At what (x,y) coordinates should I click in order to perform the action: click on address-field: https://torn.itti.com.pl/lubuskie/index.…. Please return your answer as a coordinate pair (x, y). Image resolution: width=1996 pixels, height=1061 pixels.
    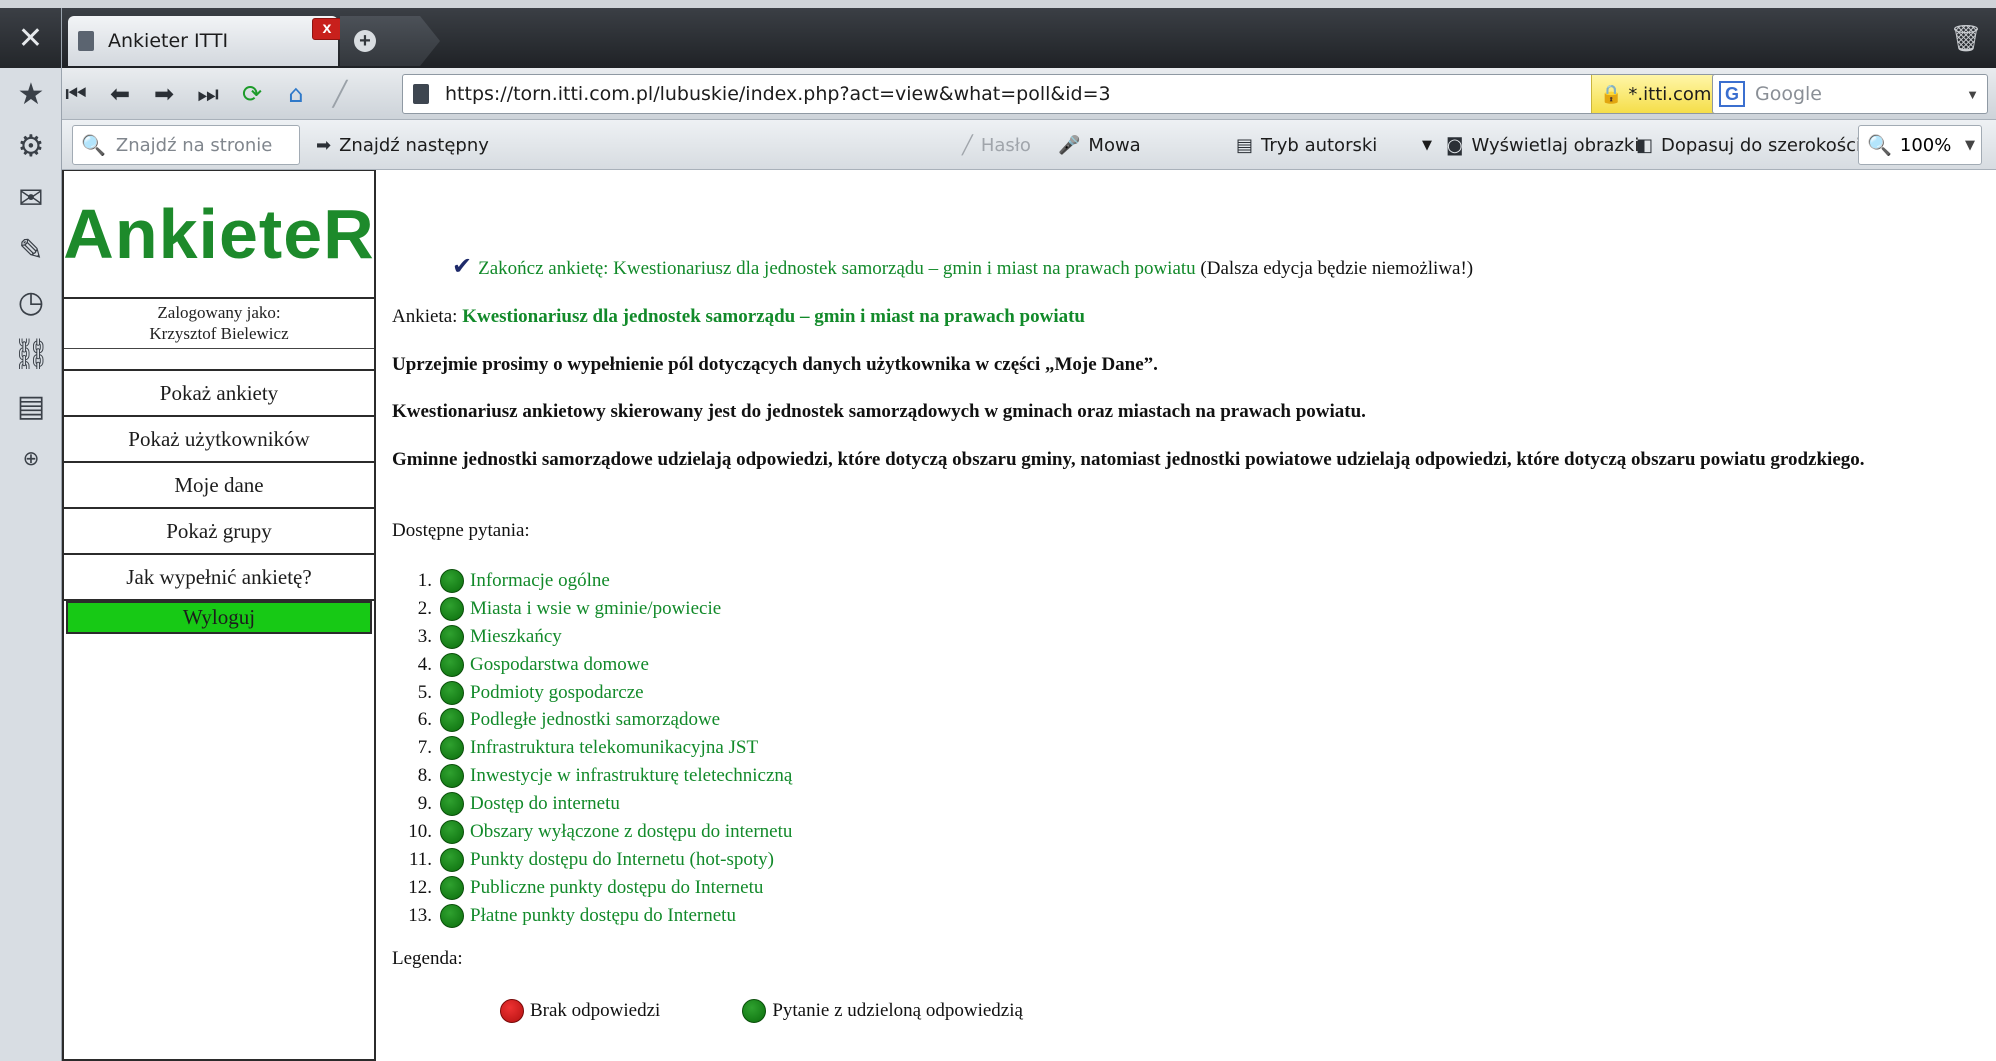
    Looking at the image, I should click on (1073, 94).